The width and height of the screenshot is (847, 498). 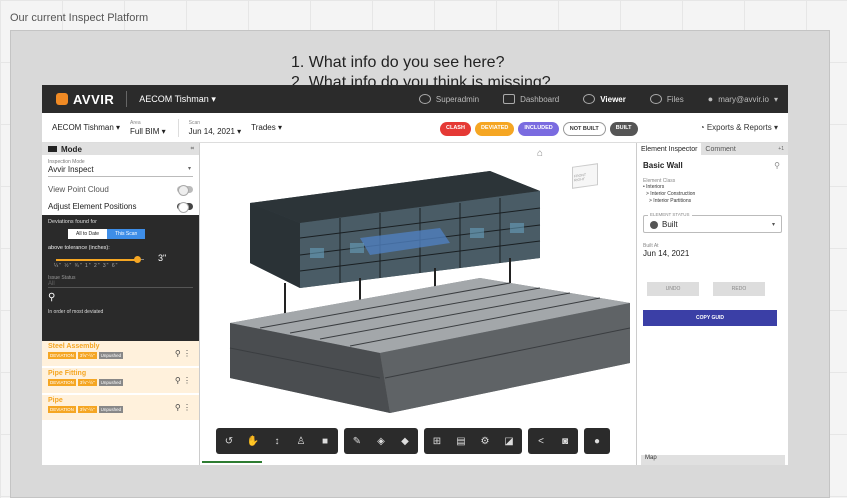 What do you see at coordinates (509, 441) in the screenshot?
I see `fullscreen-icon: ◪` at bounding box center [509, 441].